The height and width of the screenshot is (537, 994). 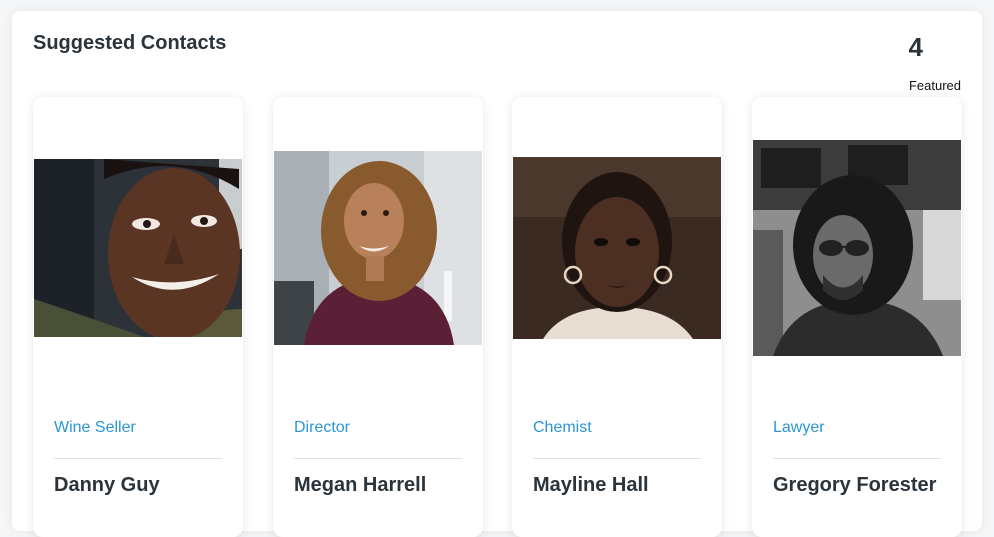 I want to click on contact-name: Gregory Forester, so click(x=854, y=485).